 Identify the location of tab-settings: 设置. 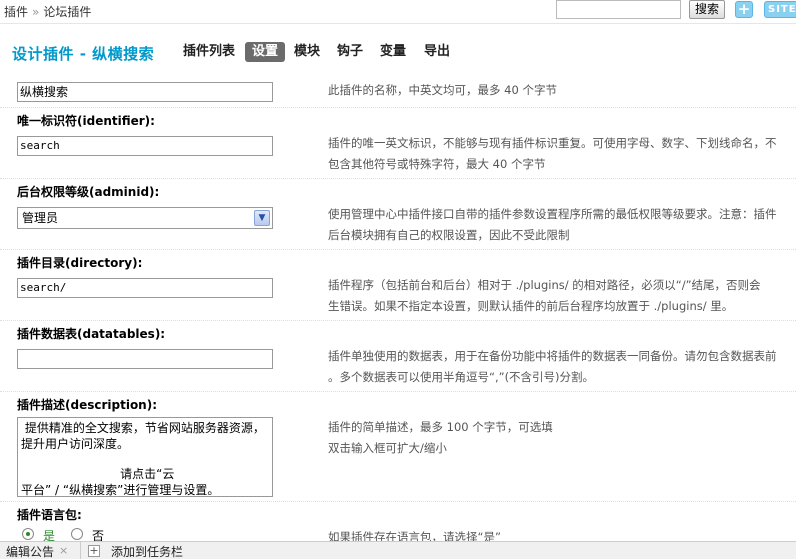
(265, 52).